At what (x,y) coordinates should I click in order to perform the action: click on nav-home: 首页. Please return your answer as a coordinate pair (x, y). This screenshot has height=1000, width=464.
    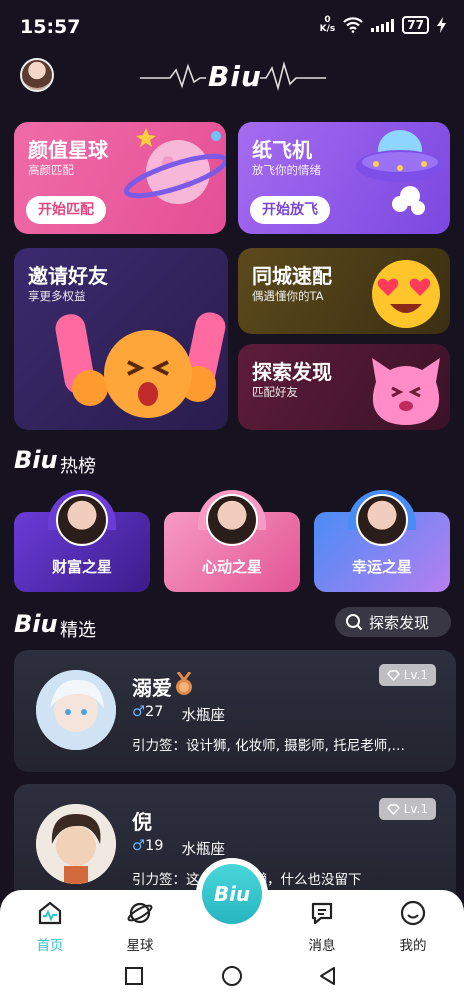
    Looking at the image, I should click on (50, 927).